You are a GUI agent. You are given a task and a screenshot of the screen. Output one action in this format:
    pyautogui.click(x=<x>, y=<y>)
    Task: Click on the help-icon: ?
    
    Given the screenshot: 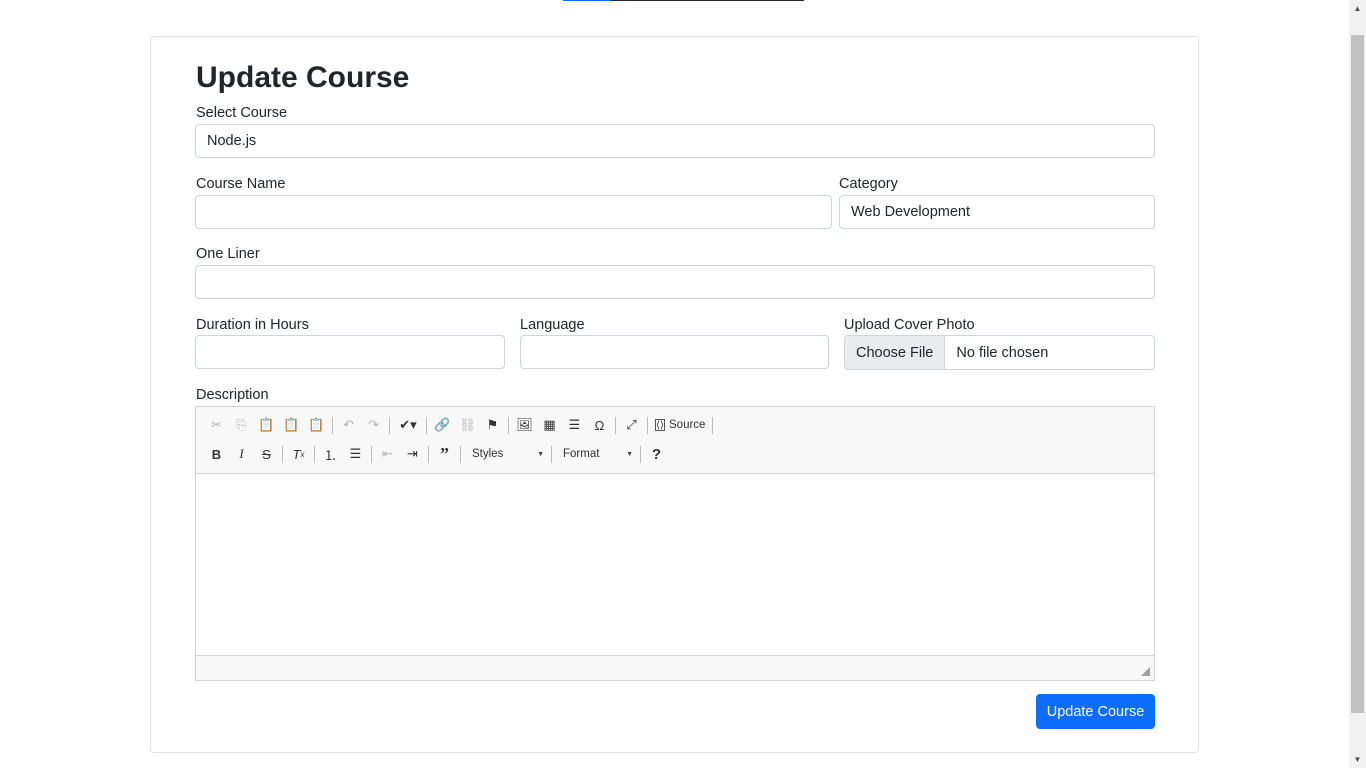 What is the action you would take?
    pyautogui.click(x=656, y=454)
    